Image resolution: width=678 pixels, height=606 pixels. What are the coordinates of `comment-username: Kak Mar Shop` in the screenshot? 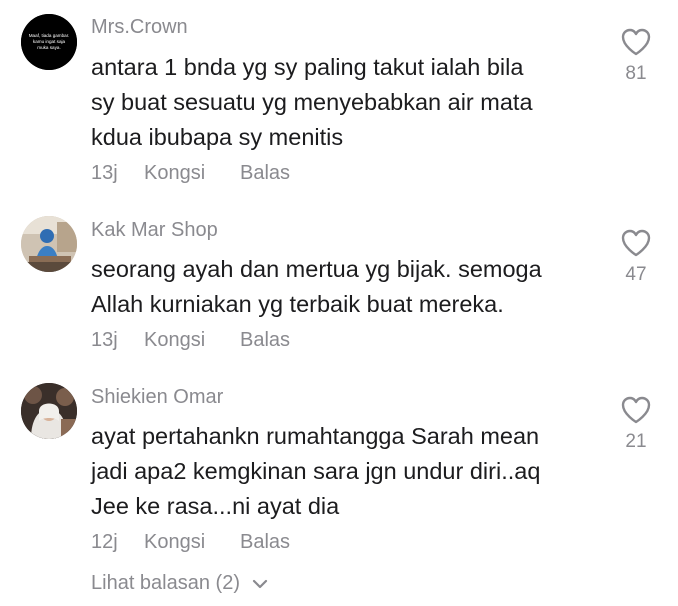 It's located at (154, 230).